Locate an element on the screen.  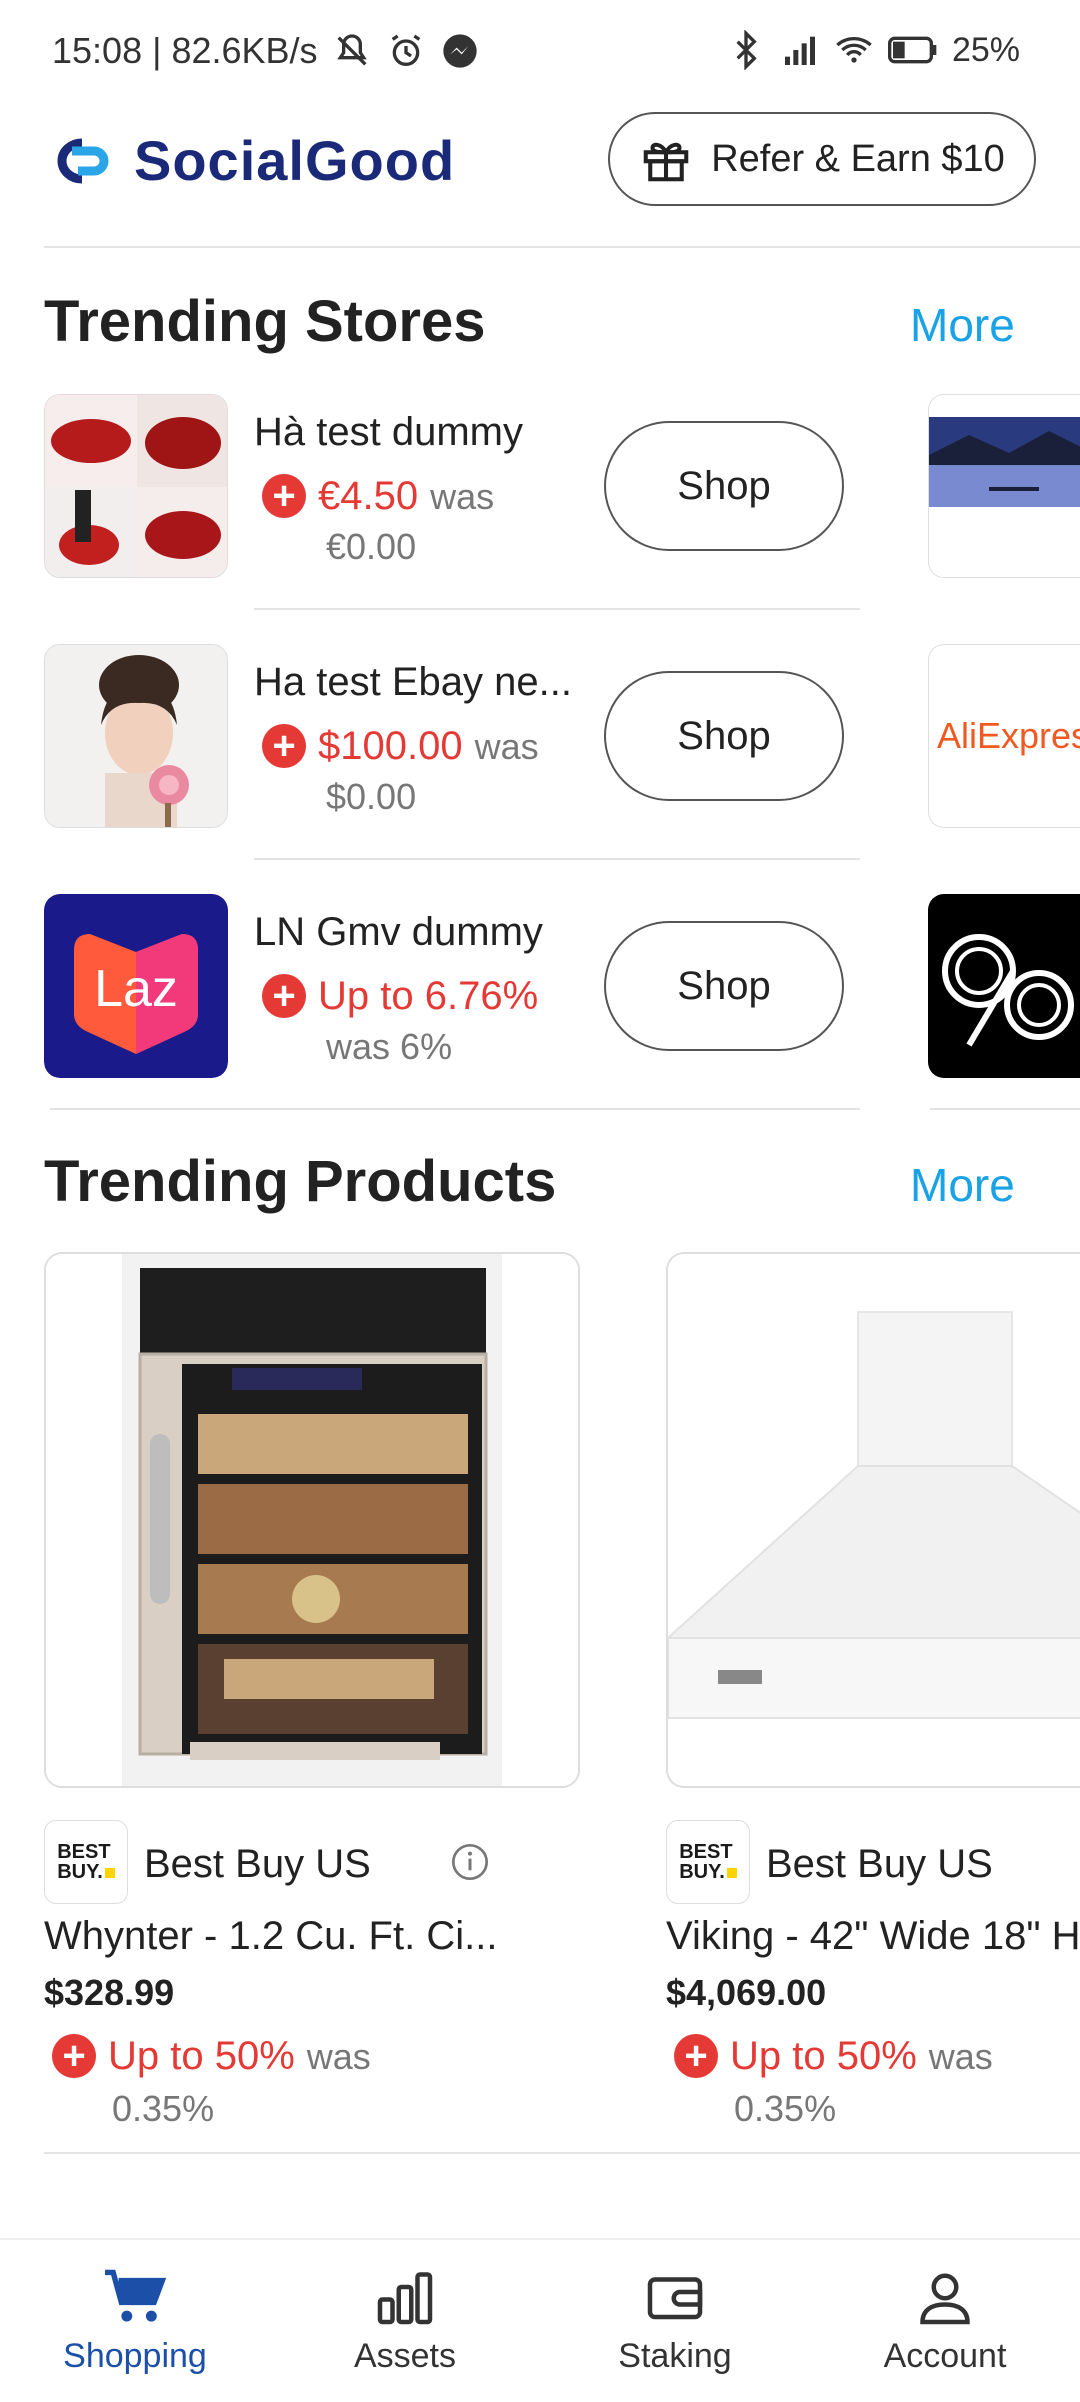
store-cashback-2: + $100.00 was is located at coordinates (400, 746).